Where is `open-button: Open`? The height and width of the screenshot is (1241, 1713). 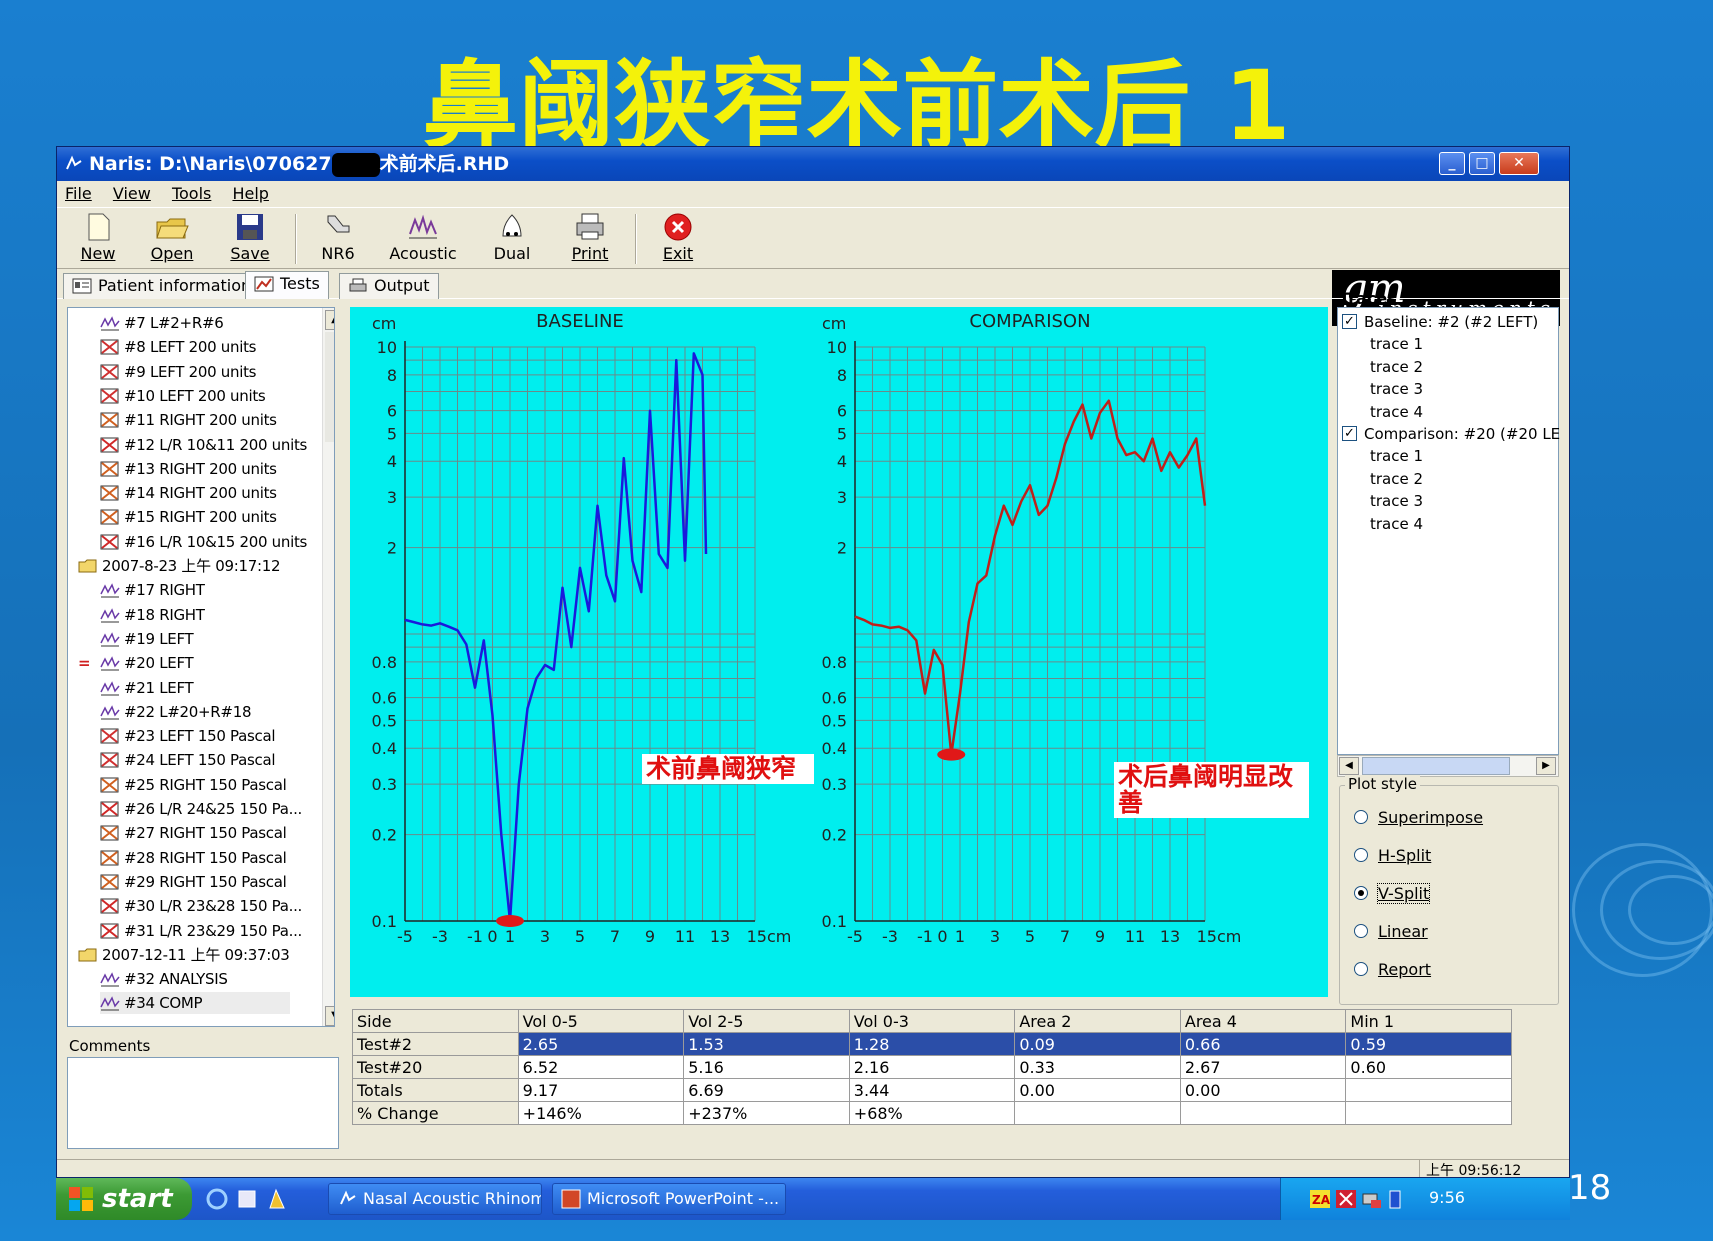 open-button: Open is located at coordinates (172, 237).